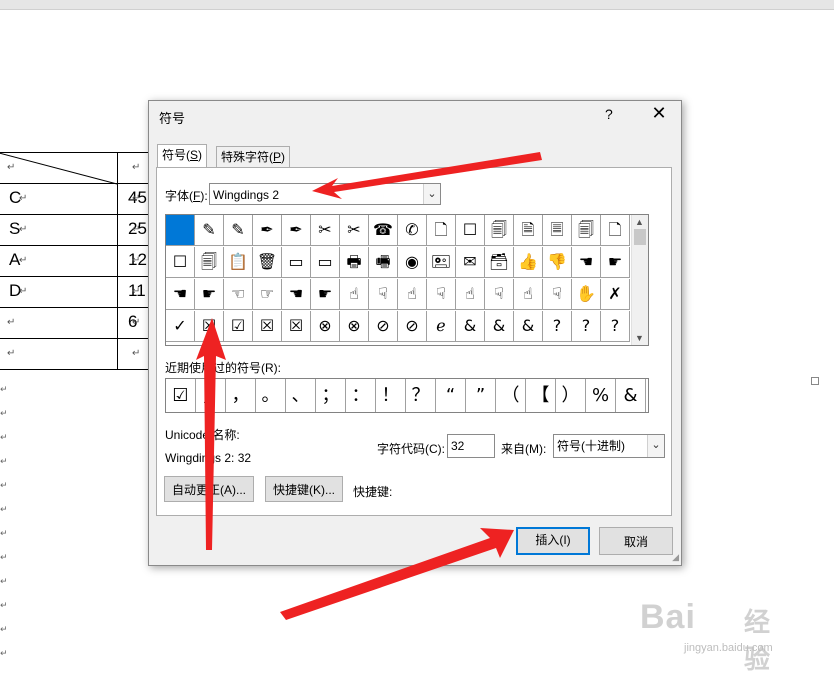 The width and height of the screenshot is (834, 678). What do you see at coordinates (528, 230) in the screenshot?
I see `symbol-cell: 🗎` at bounding box center [528, 230].